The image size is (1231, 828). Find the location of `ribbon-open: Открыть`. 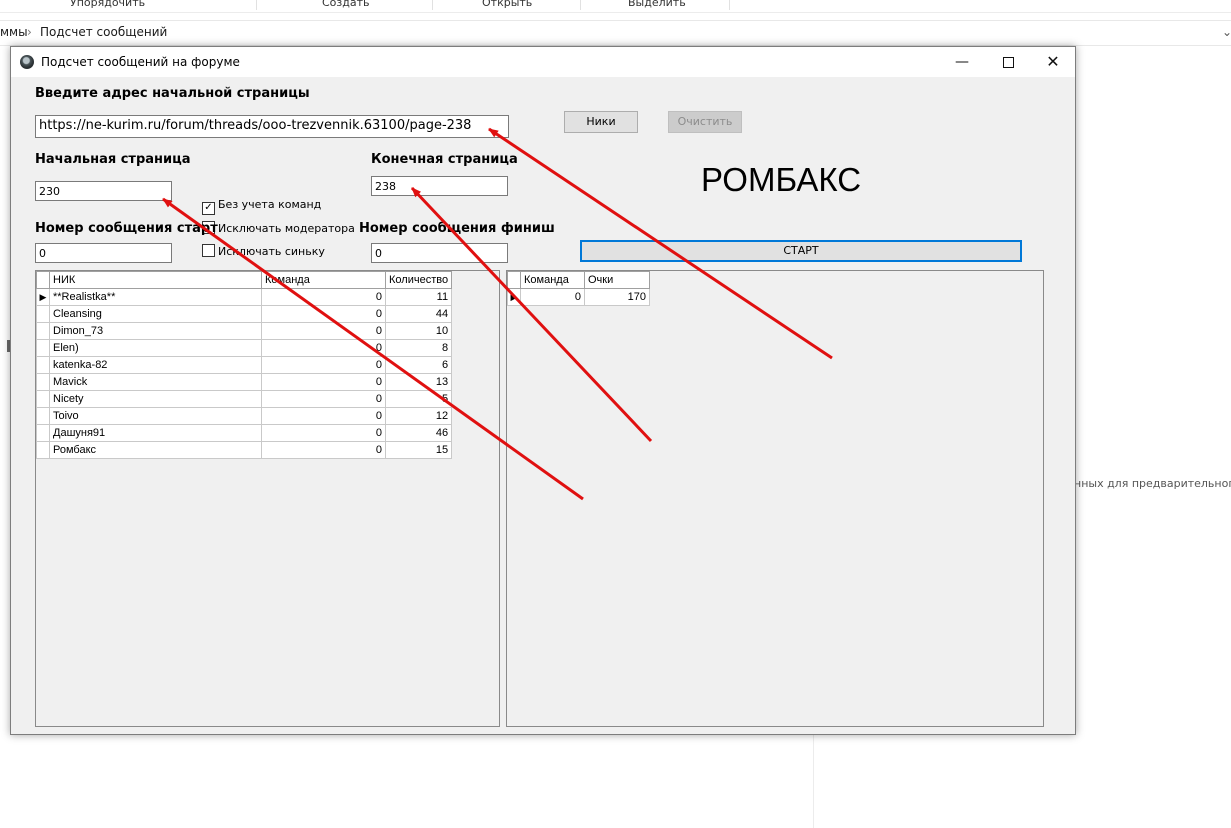

ribbon-open: Открыть is located at coordinates (507, 4).